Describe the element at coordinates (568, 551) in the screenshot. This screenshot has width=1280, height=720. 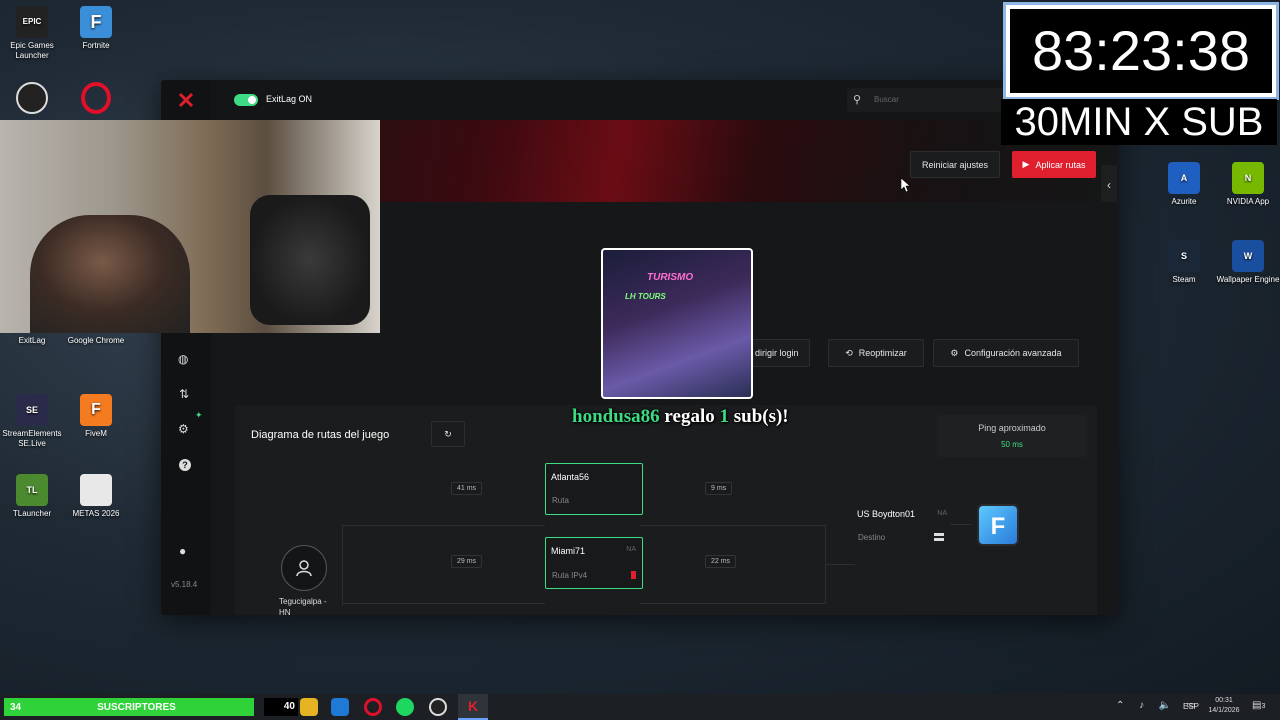
I see `node-name: Miami71` at that location.